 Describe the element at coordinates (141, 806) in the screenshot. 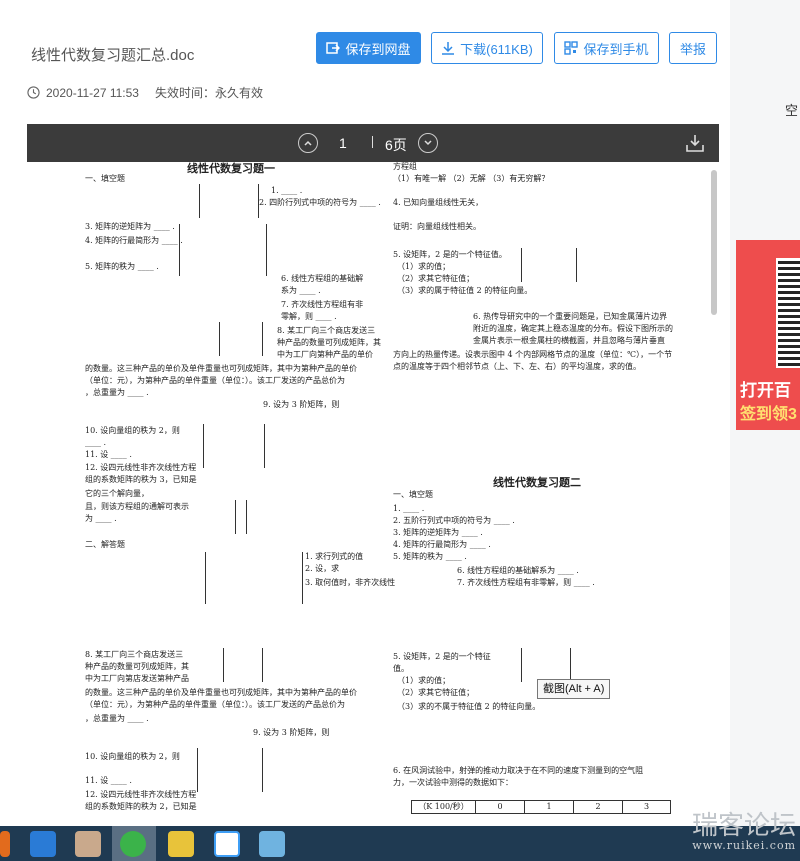

I see `doc-text: 组的系数矩阵的秩为 2，已知是` at that location.